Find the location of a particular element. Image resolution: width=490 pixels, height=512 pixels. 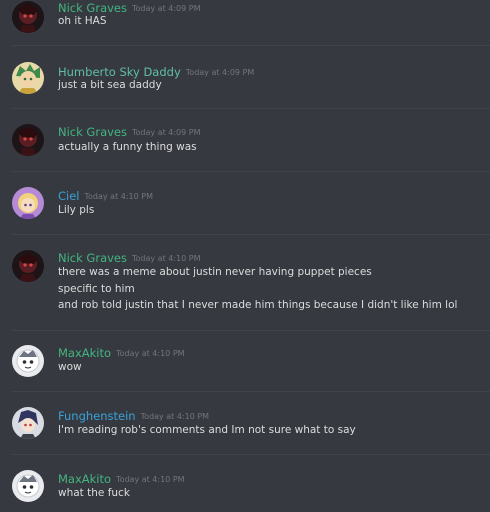

message-text: what the fuck is located at coordinates (94, 493).